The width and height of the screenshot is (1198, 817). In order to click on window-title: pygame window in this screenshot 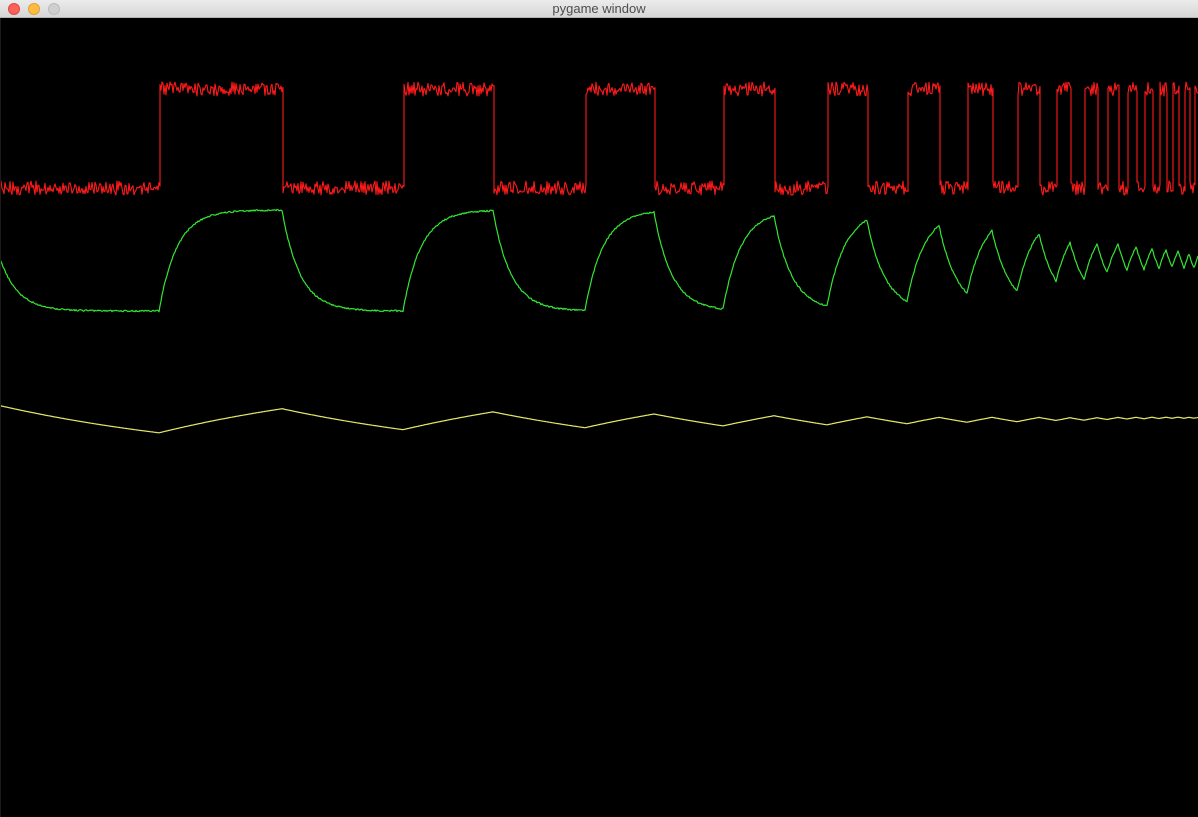, I will do `click(599, 8)`.